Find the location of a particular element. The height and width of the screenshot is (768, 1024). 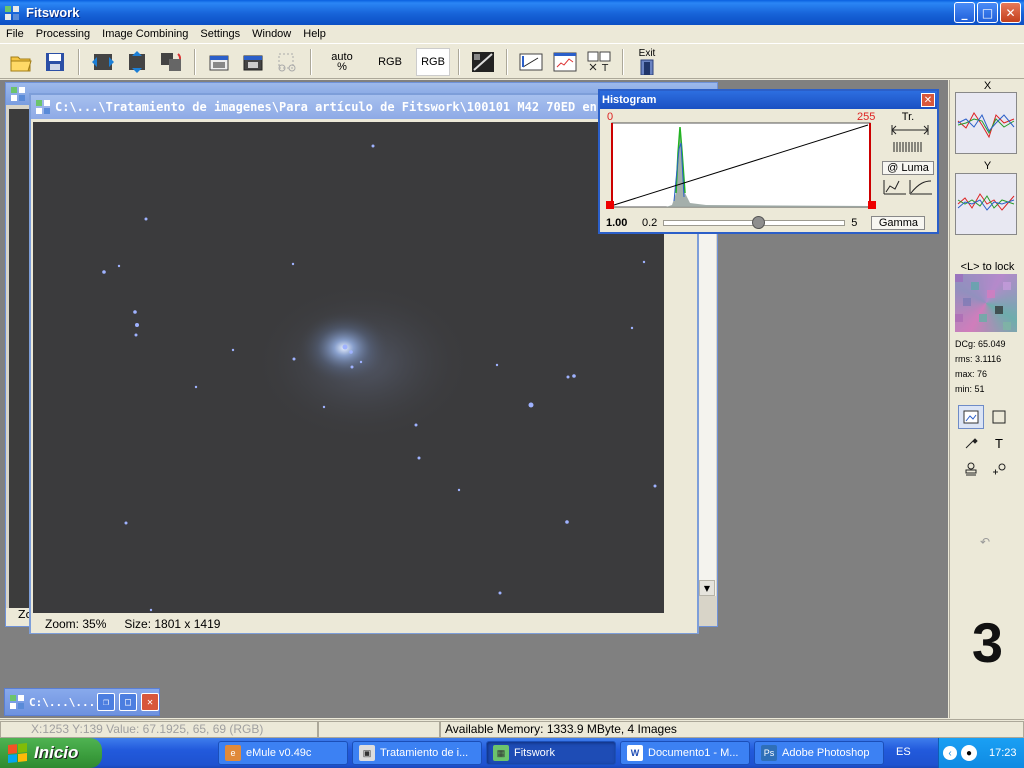

undo-icon: ↶ is located at coordinates (985, 542).